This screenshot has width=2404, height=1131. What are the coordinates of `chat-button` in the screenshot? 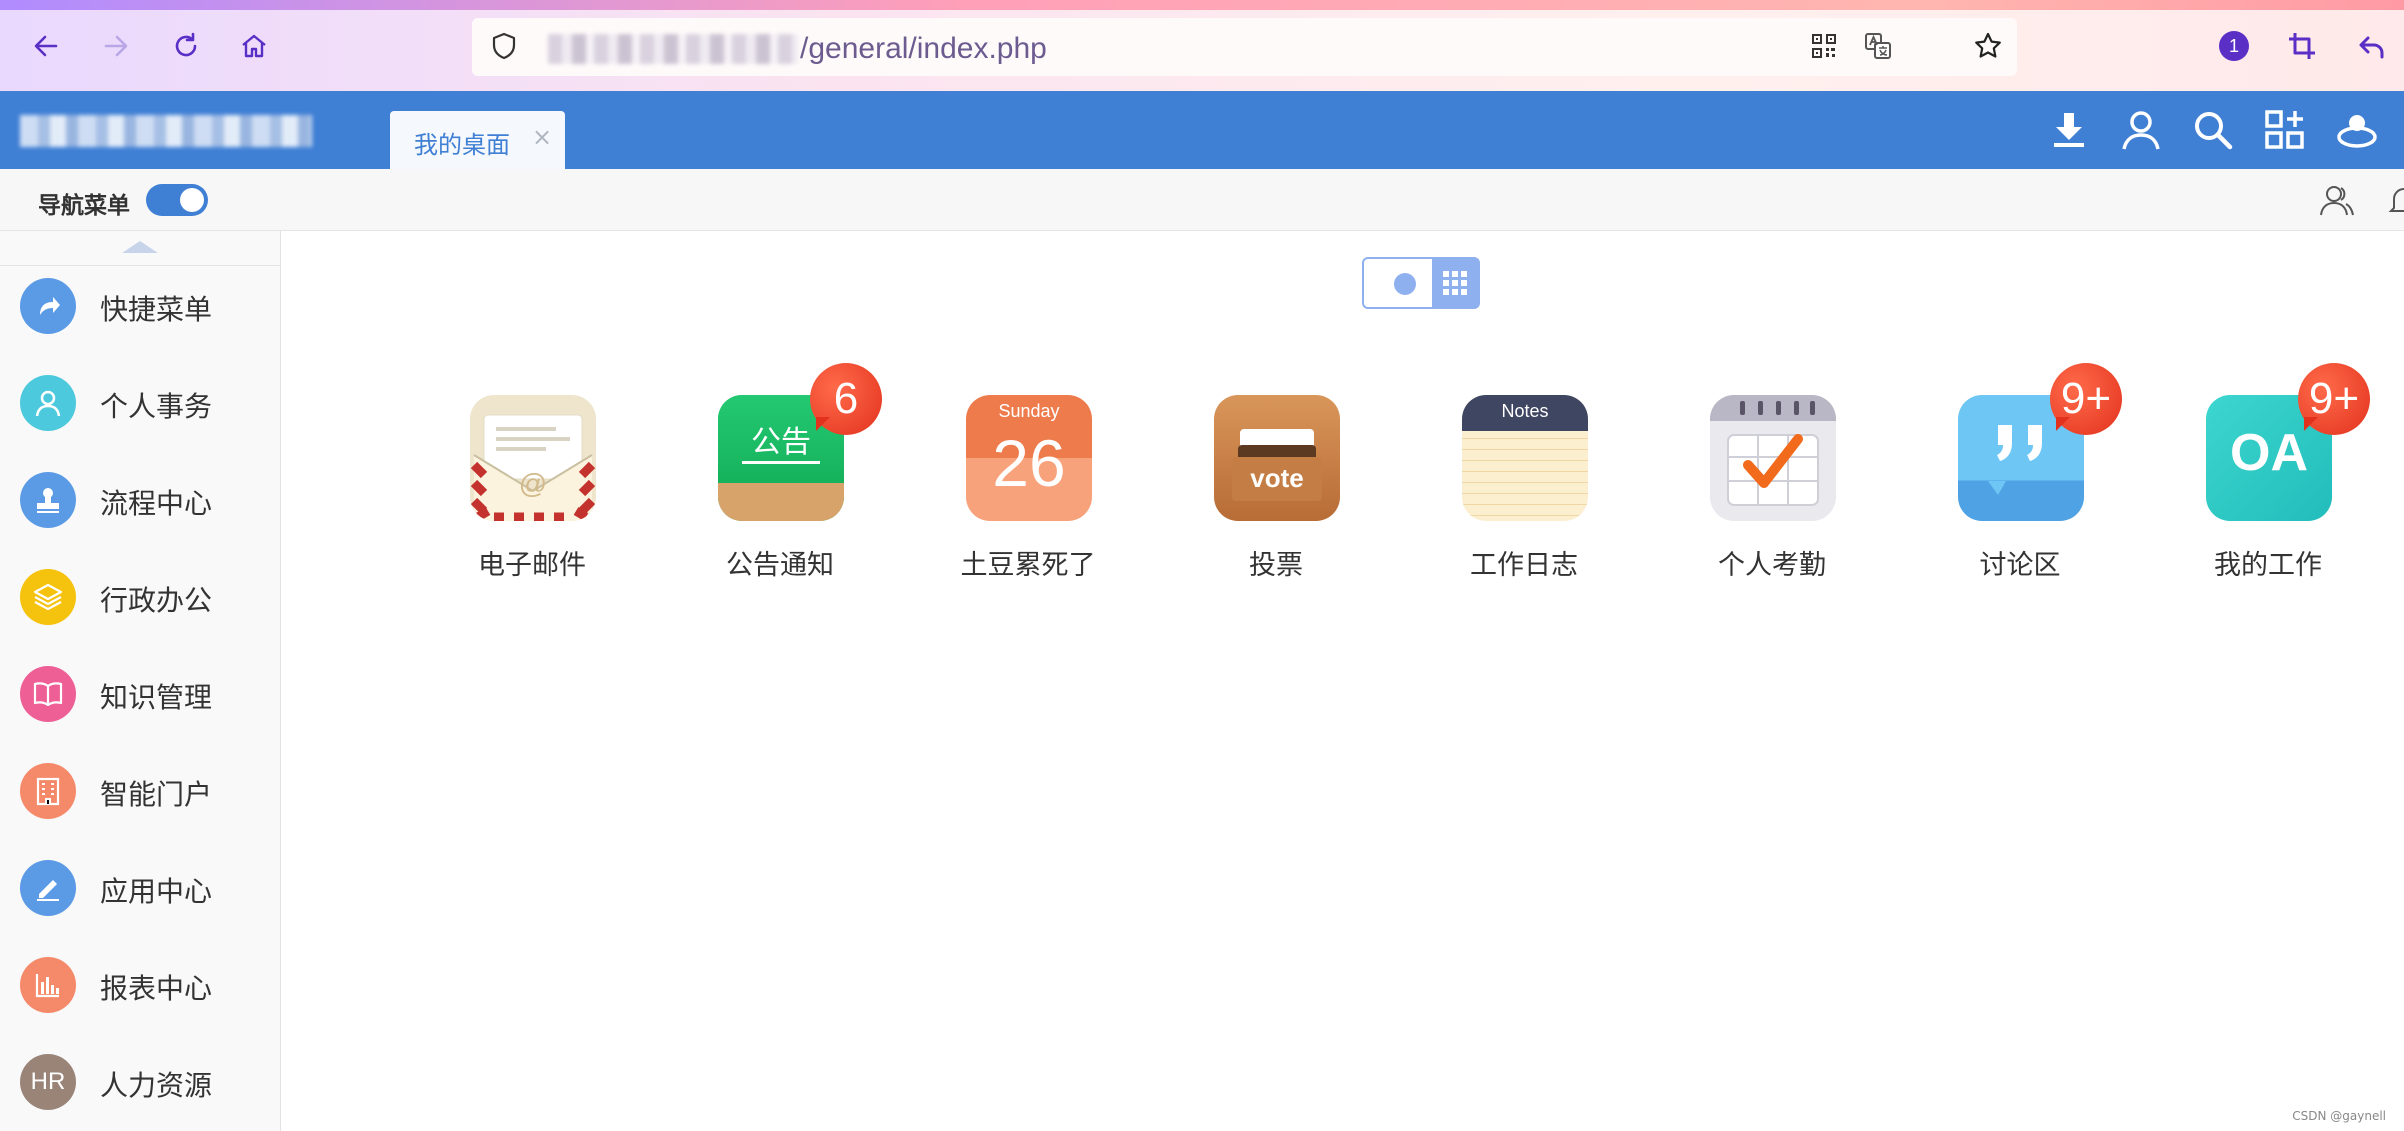 It's located at (2357, 130).